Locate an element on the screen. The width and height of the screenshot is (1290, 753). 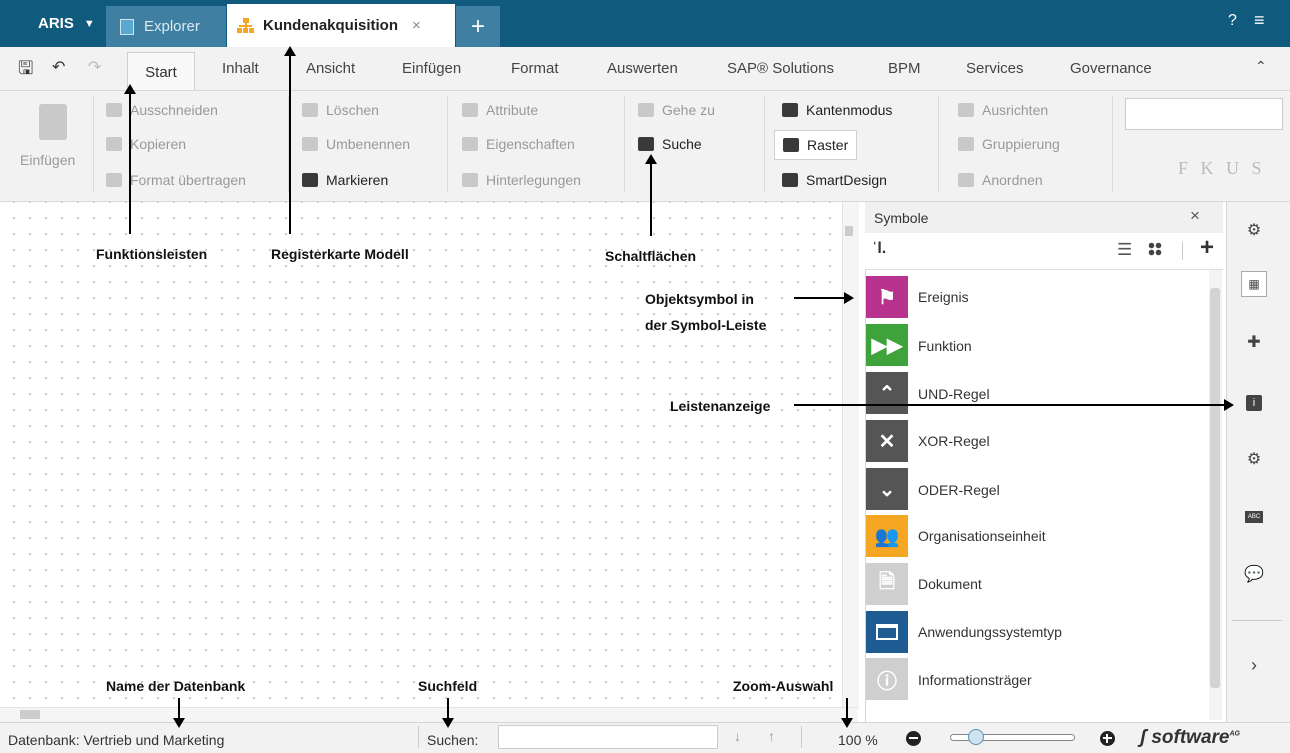
eigenschaften-label: Eigenschaften is located at coordinates (530, 144).